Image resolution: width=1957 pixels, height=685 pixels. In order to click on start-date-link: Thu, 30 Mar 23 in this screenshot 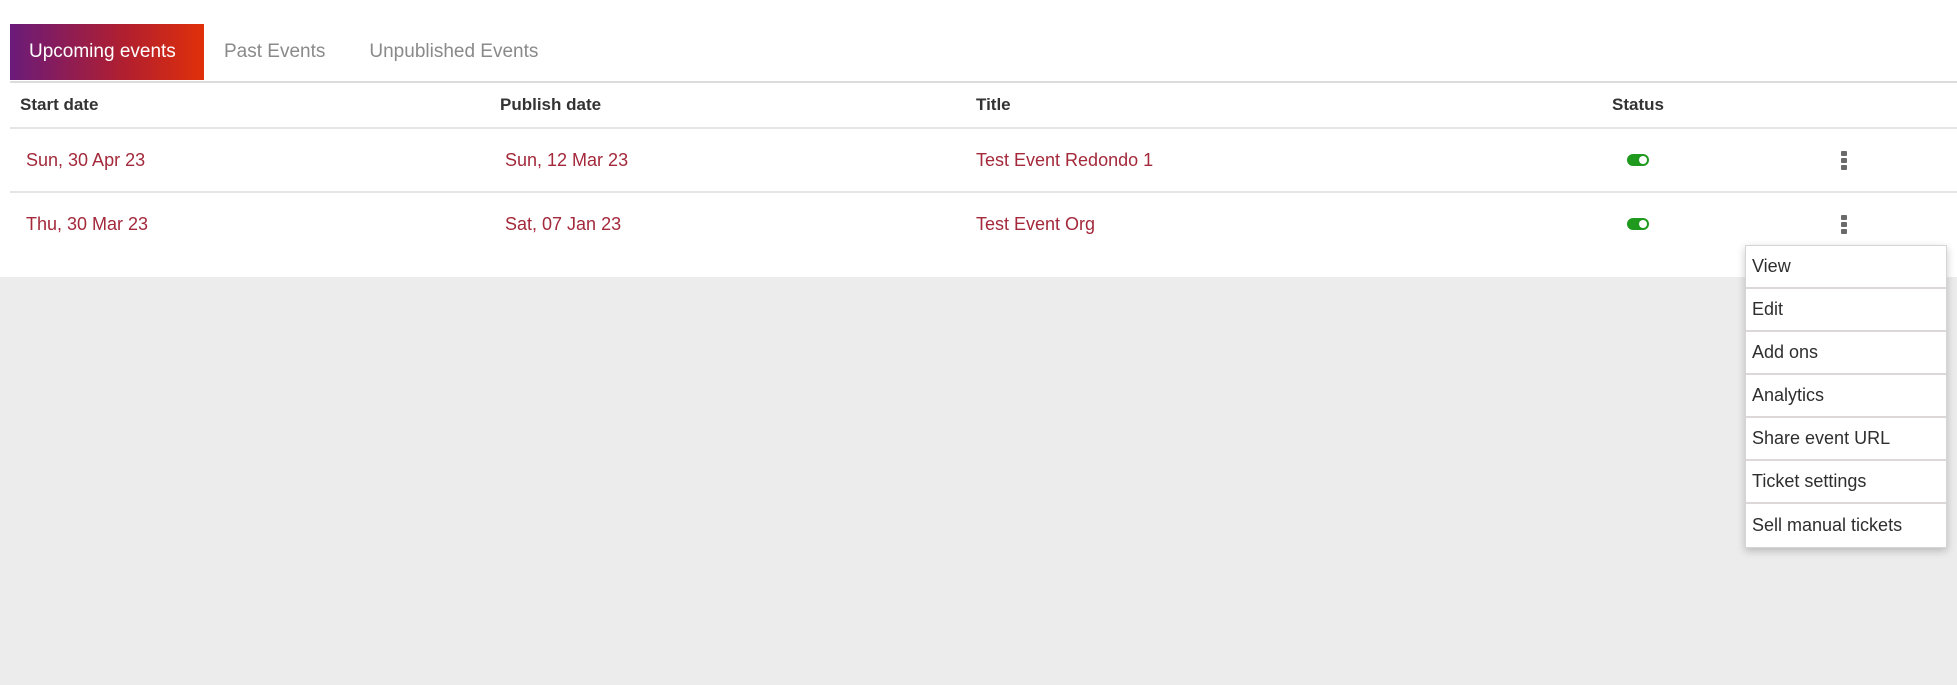, I will do `click(87, 224)`.